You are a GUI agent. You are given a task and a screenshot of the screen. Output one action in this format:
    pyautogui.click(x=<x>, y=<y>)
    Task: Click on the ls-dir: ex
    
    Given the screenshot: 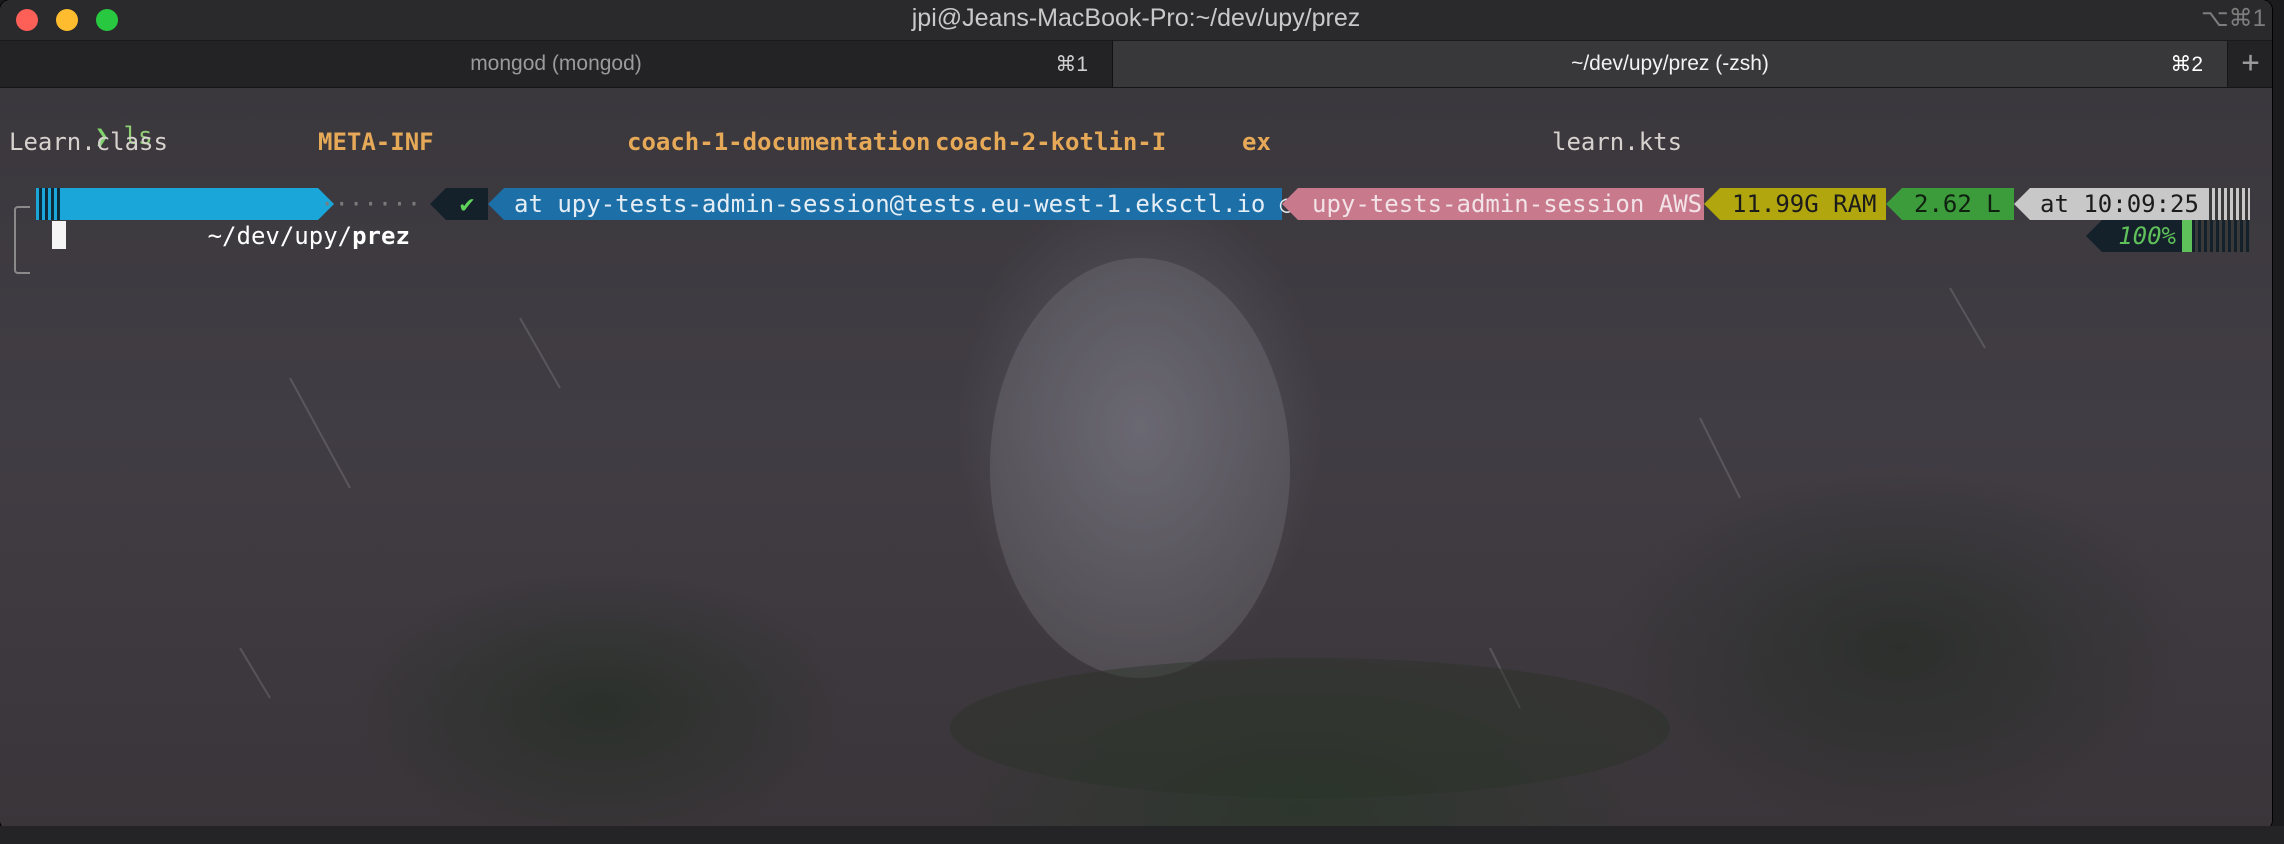 What is the action you would take?
    pyautogui.click(x=1256, y=142)
    